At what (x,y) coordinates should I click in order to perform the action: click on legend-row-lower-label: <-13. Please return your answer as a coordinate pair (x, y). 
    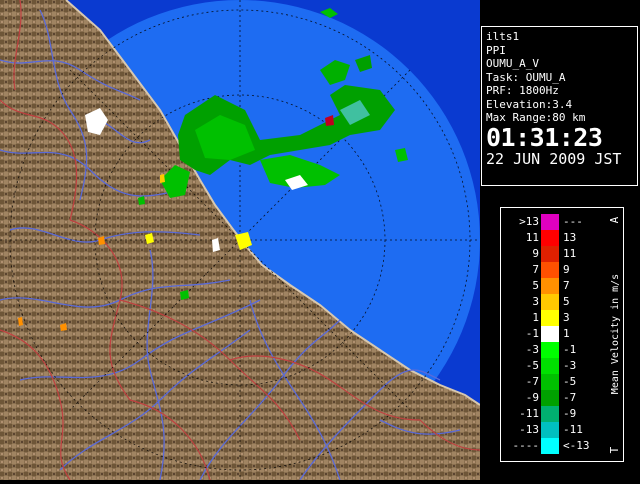
    Looking at the image, I should click on (576, 445).